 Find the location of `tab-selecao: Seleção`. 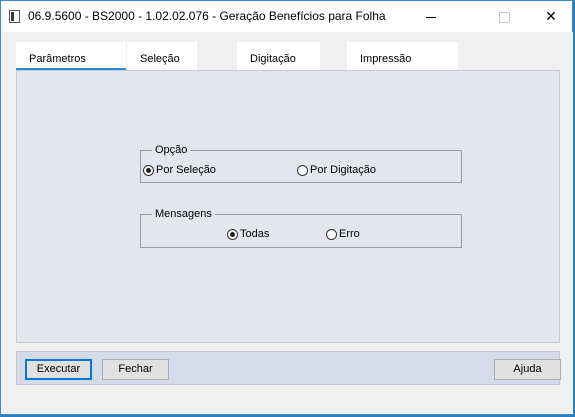

tab-selecao: Seleção is located at coordinates (162, 56).